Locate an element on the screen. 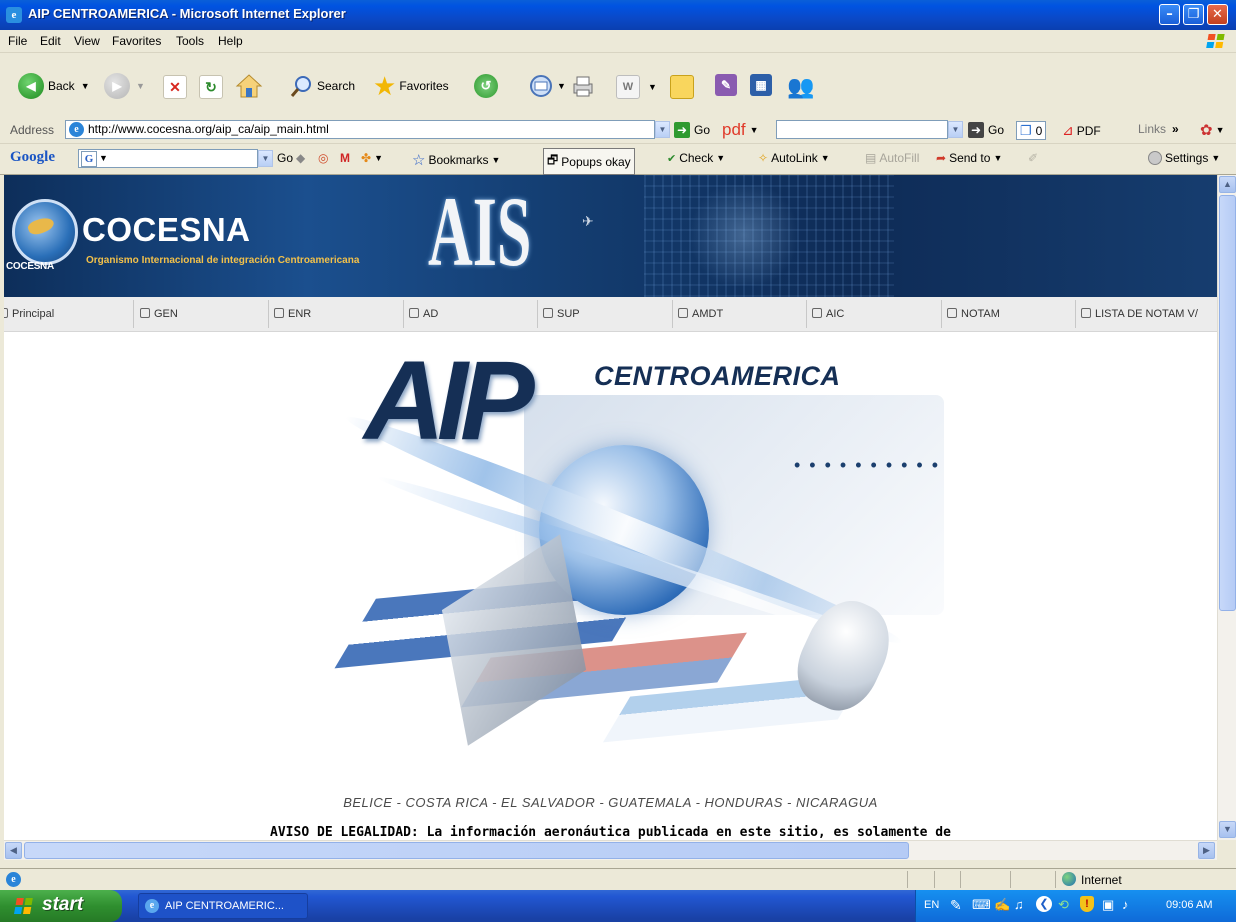 The width and height of the screenshot is (1236, 922). vertical-scrollbar: ▲ ▼ is located at coordinates (1226, 507).